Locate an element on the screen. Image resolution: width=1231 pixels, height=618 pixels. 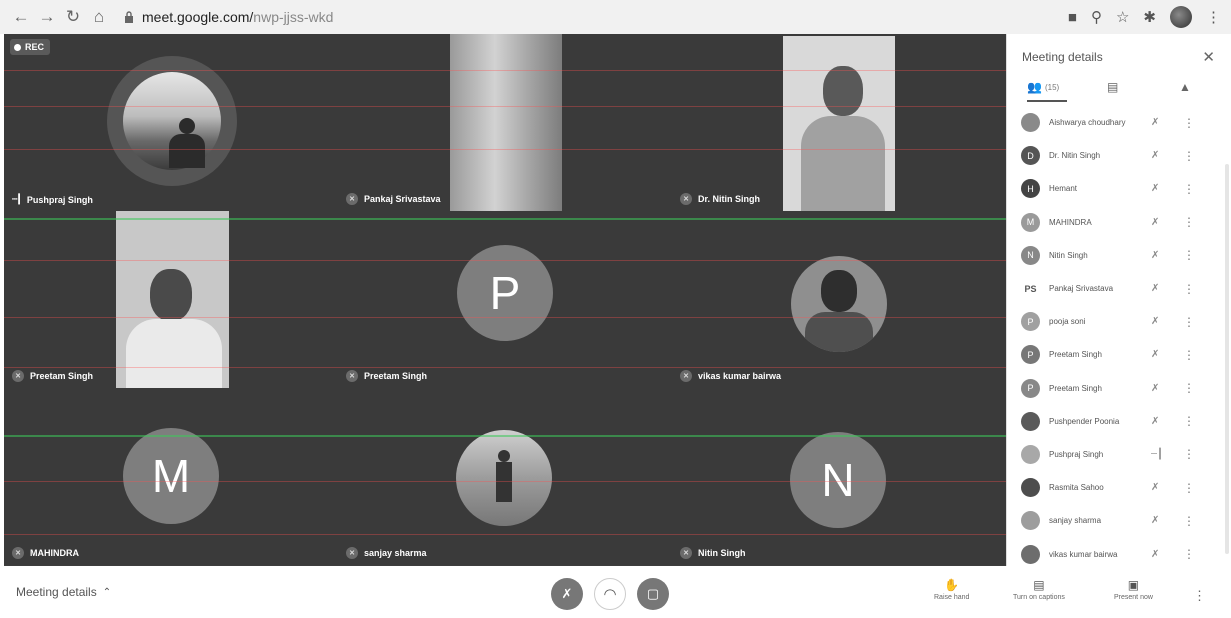
avatar: H is located at coordinates (1030, 189).